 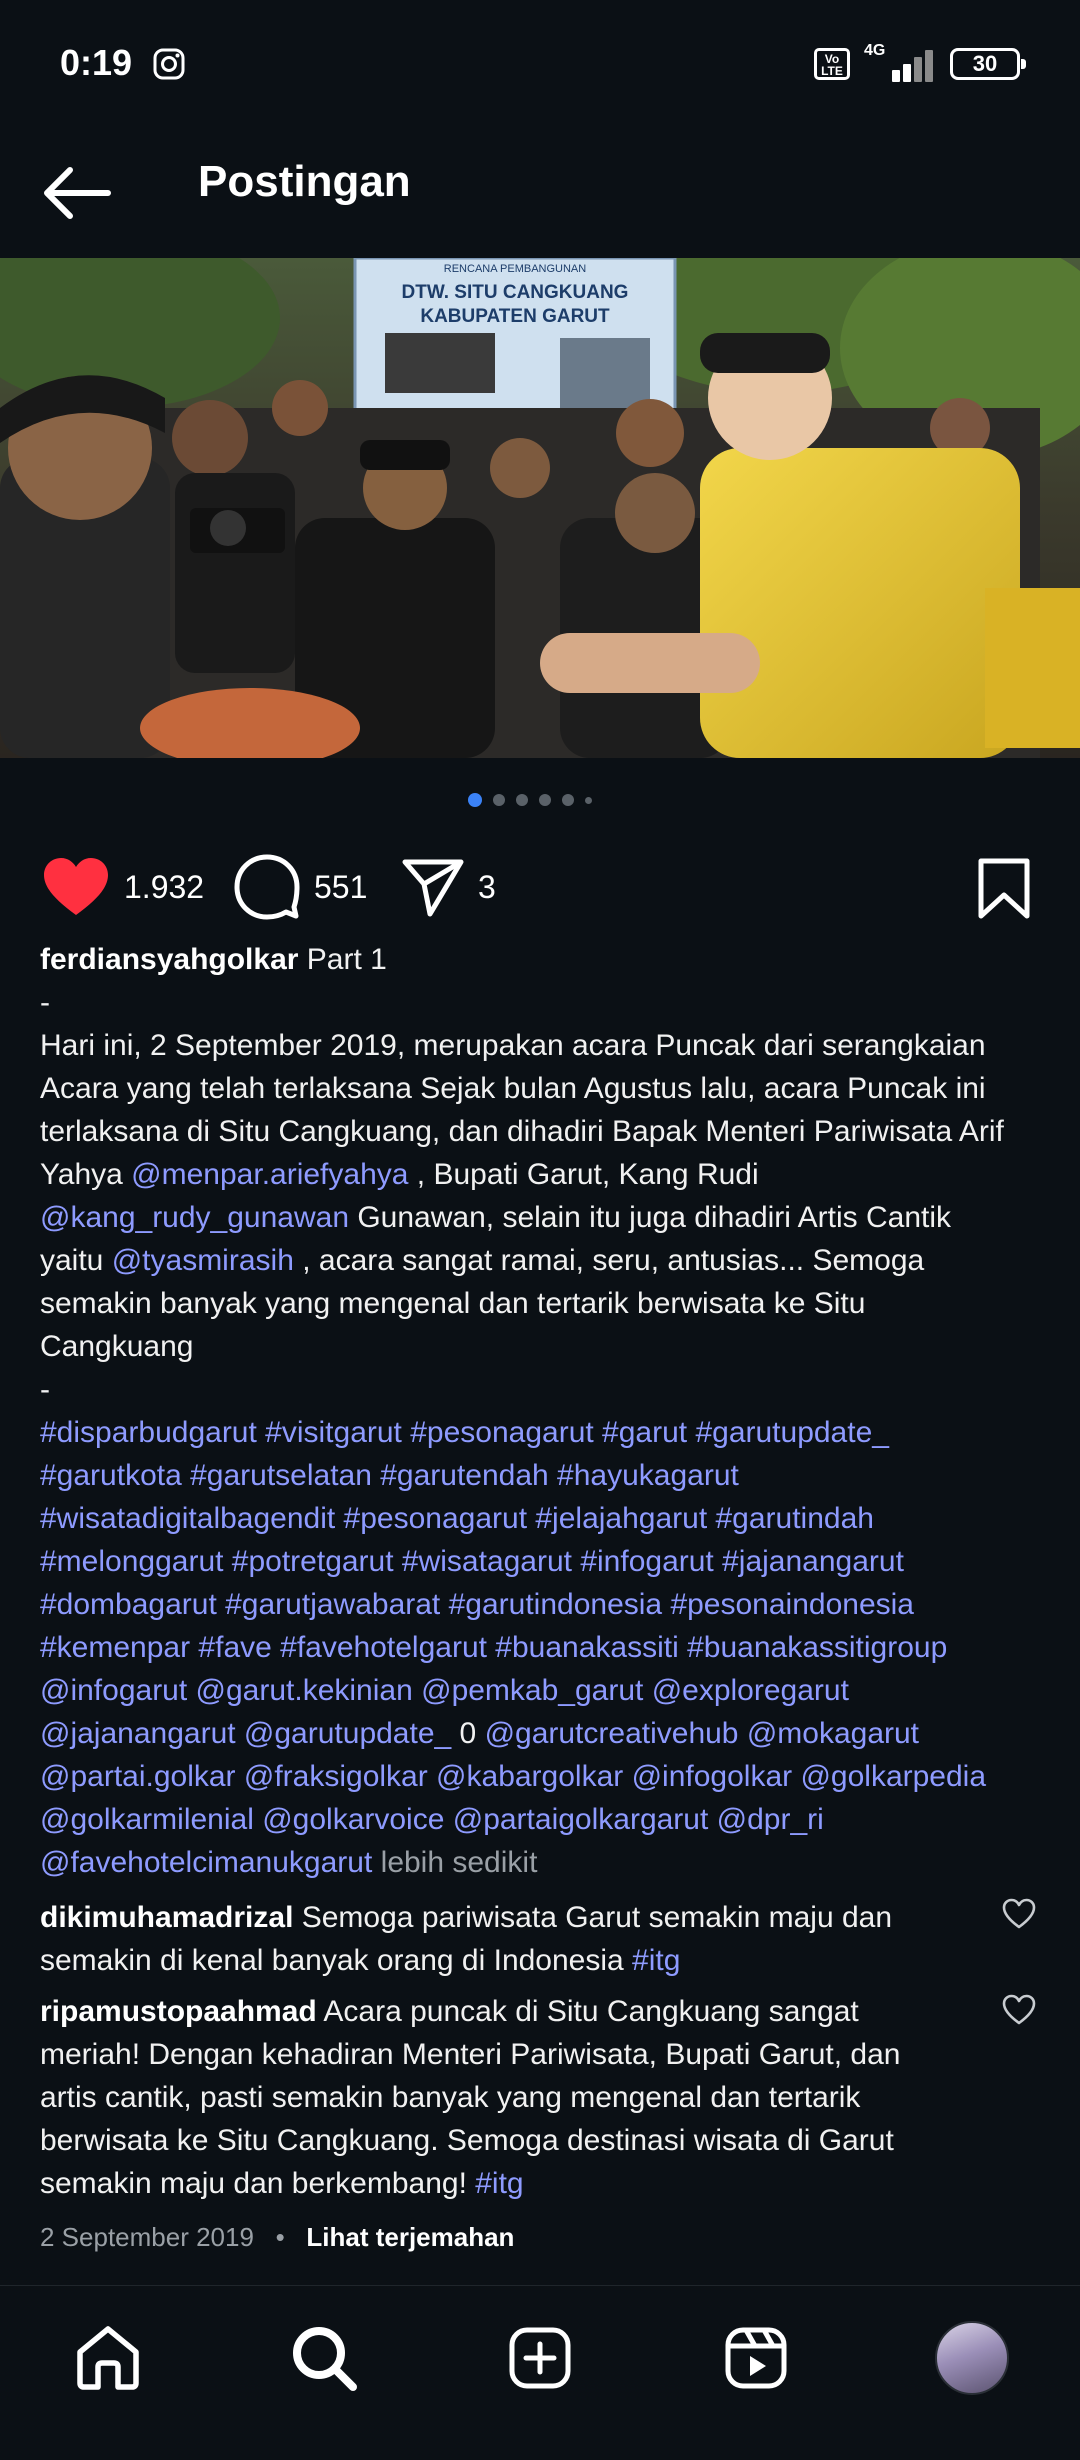 I want to click on share-action: 3, so click(x=449, y=887).